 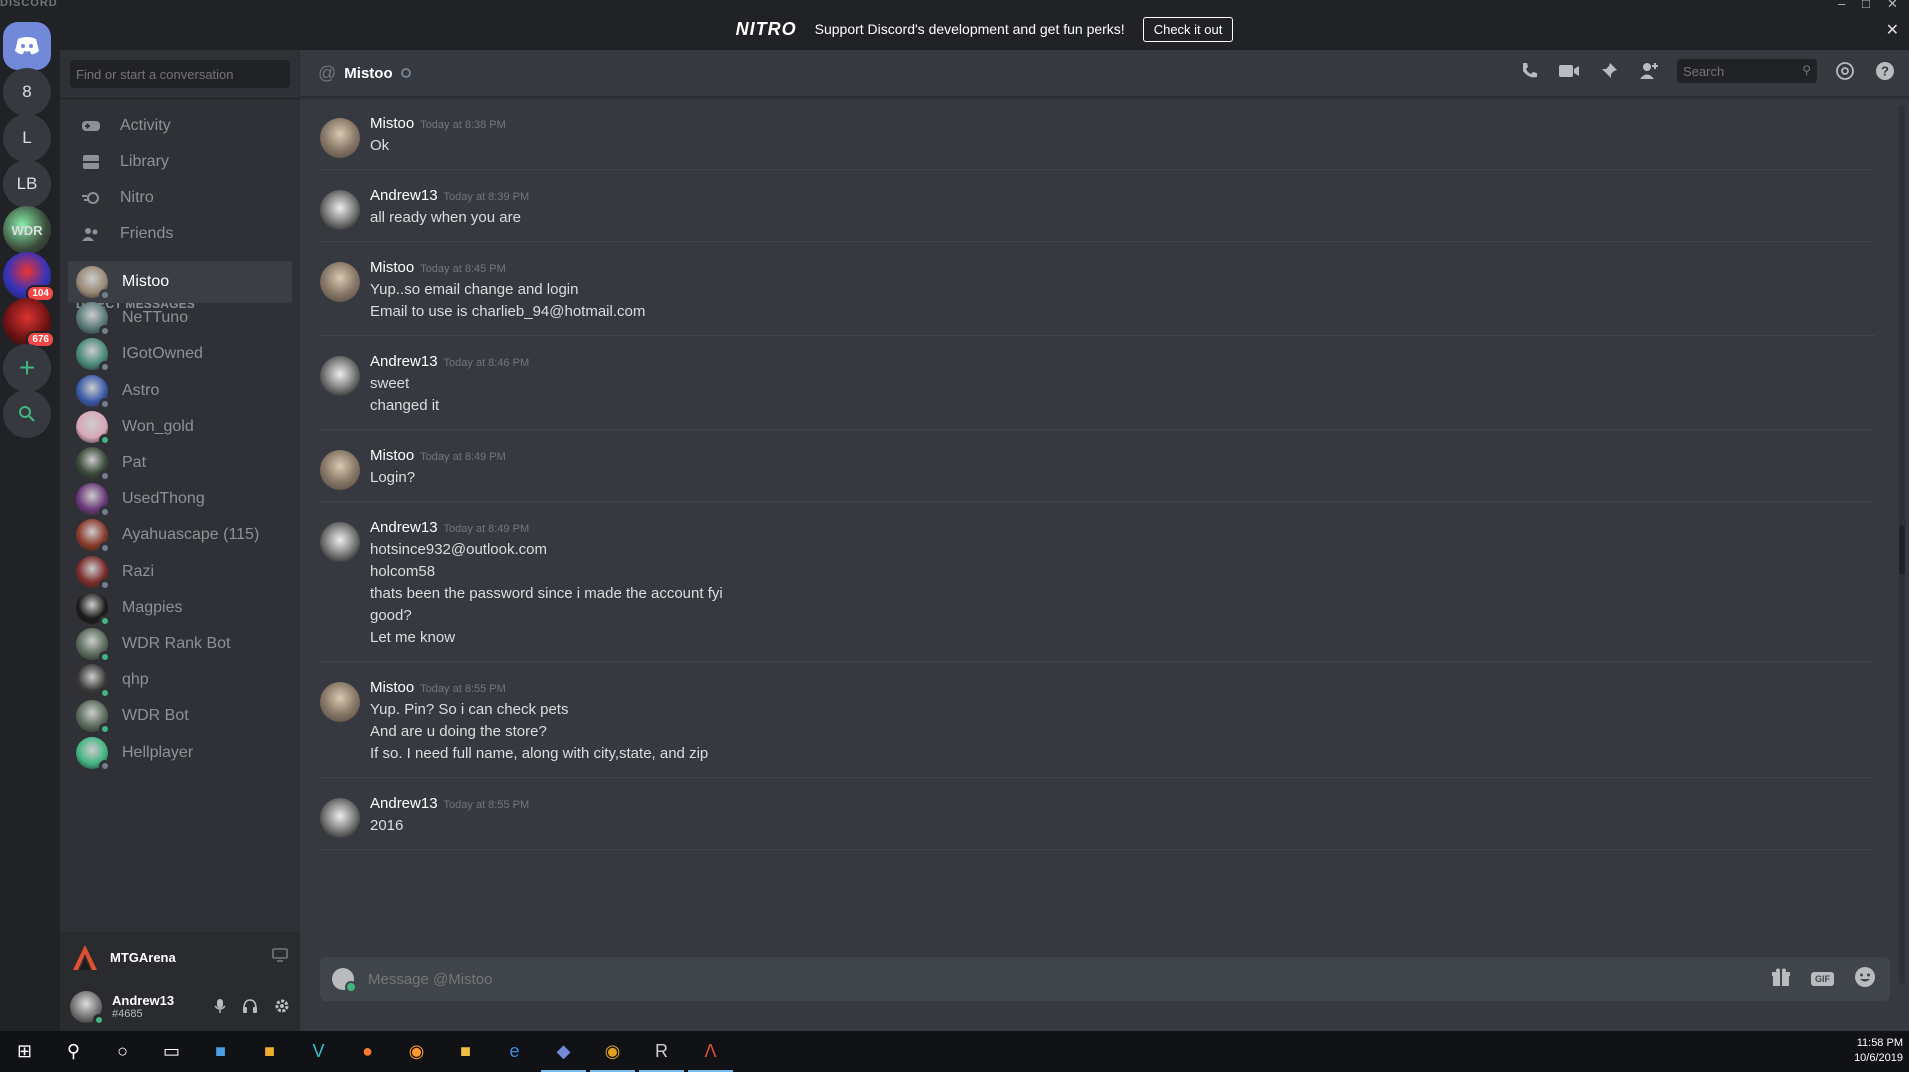 I want to click on game-name: MTGArena, so click(x=143, y=957).